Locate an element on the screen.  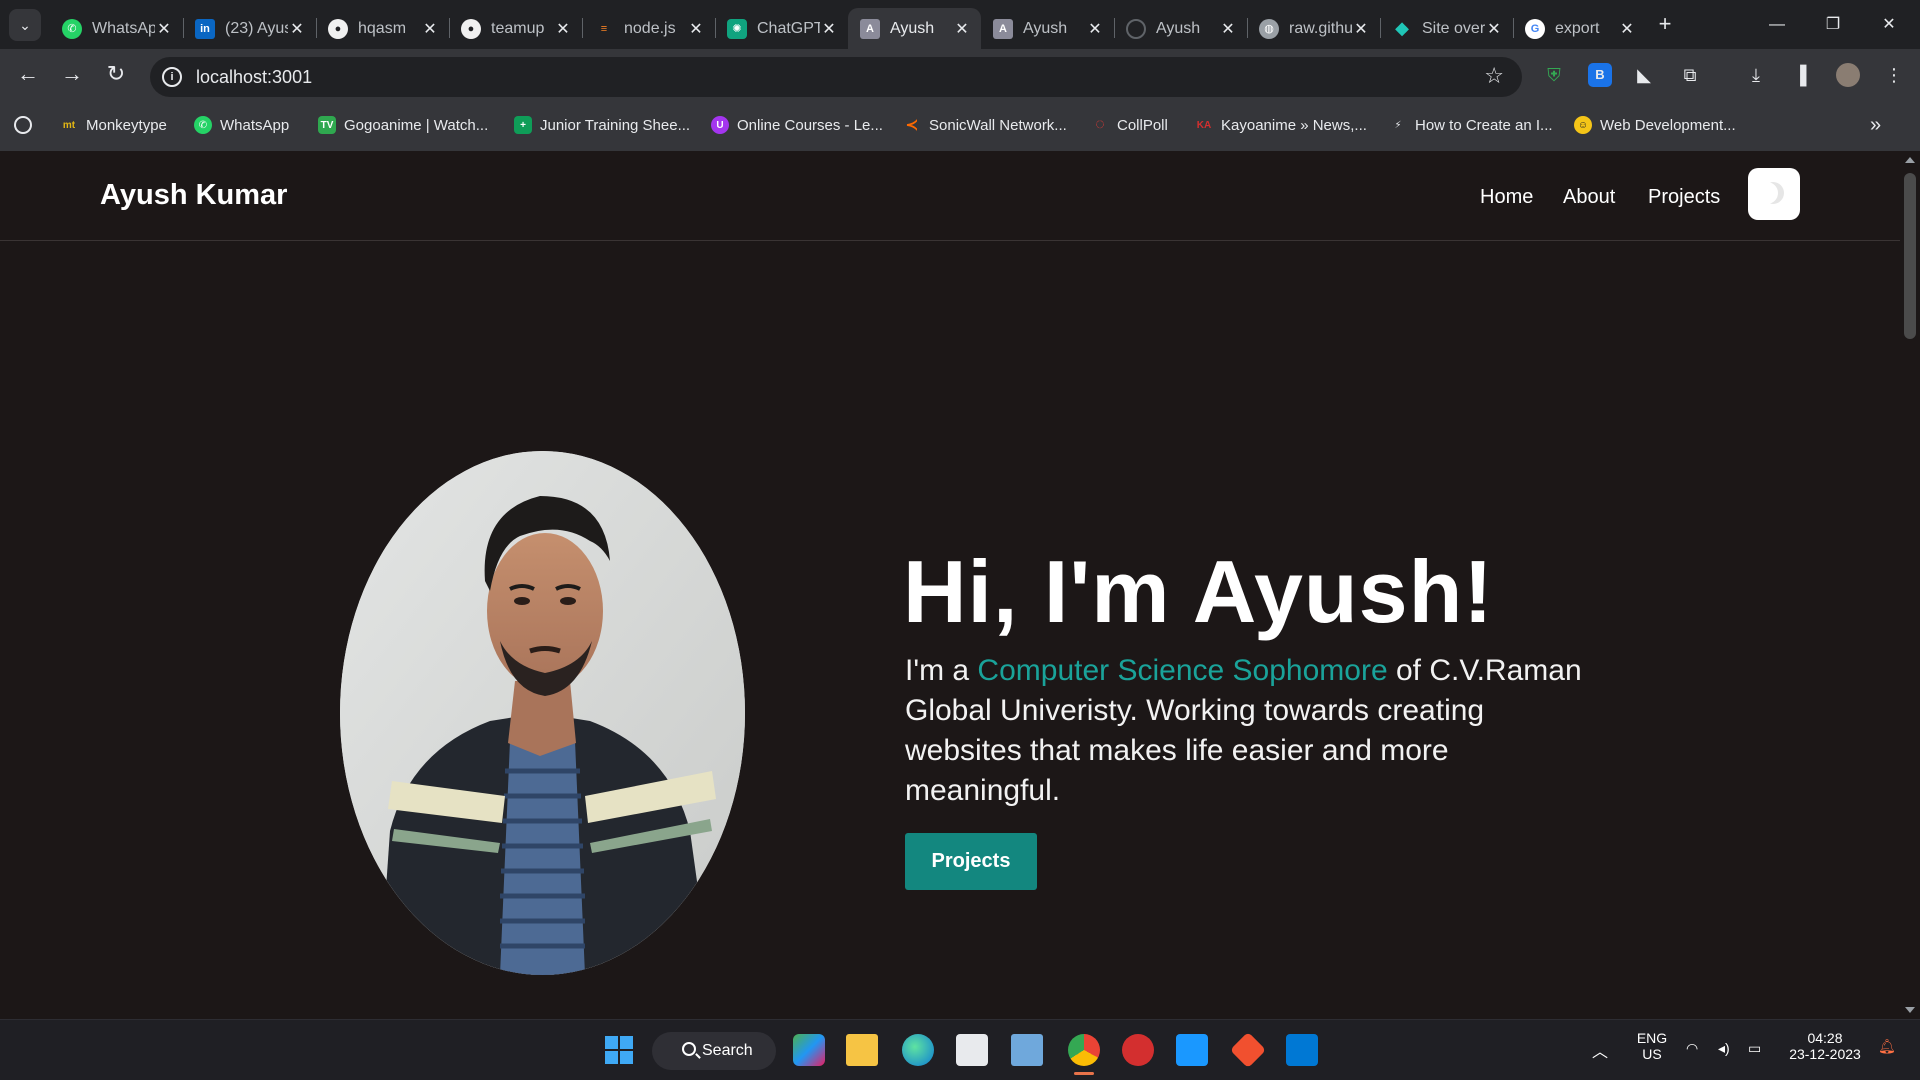
bookmark-monkeytype: mt Monkeytype is located at coordinates (113, 125).